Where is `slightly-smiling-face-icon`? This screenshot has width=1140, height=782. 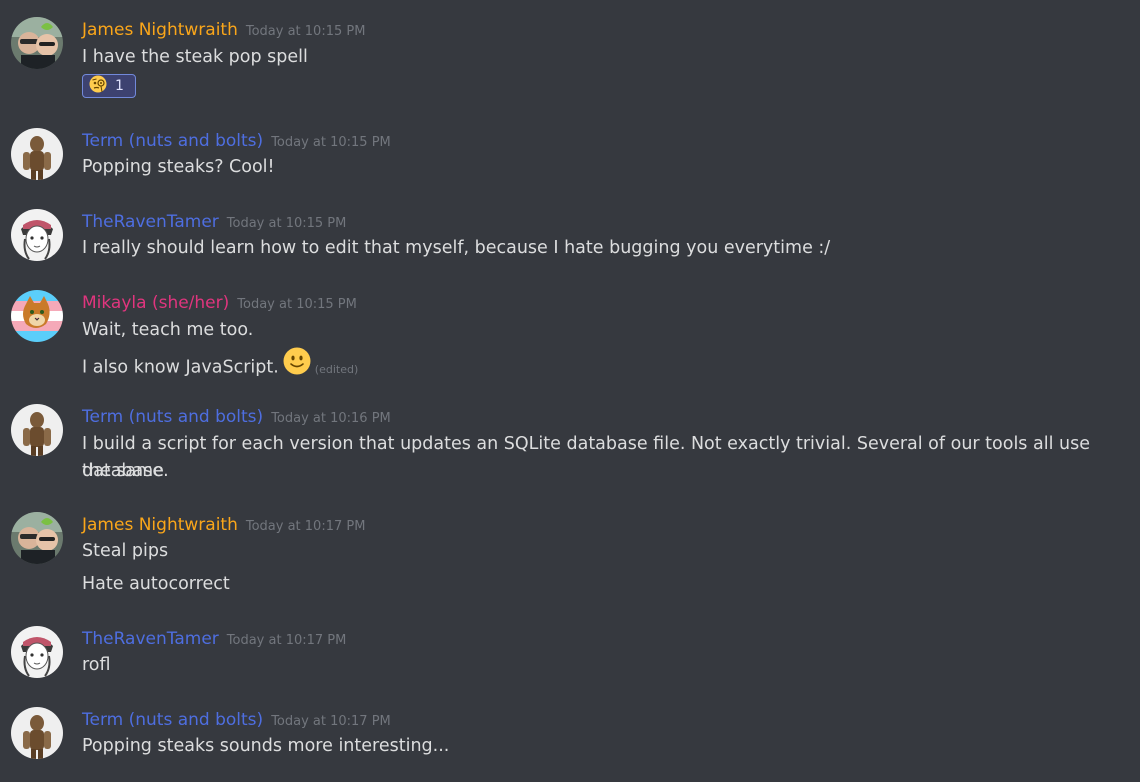 slightly-smiling-face-icon is located at coordinates (297, 365).